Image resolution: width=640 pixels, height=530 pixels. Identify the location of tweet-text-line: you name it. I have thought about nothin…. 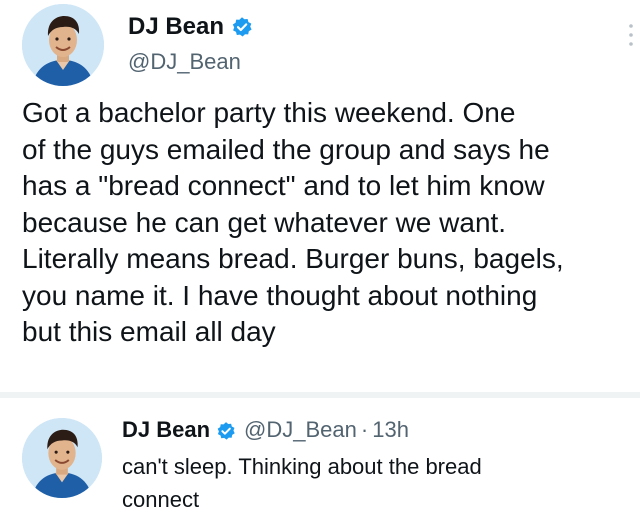
(280, 295).